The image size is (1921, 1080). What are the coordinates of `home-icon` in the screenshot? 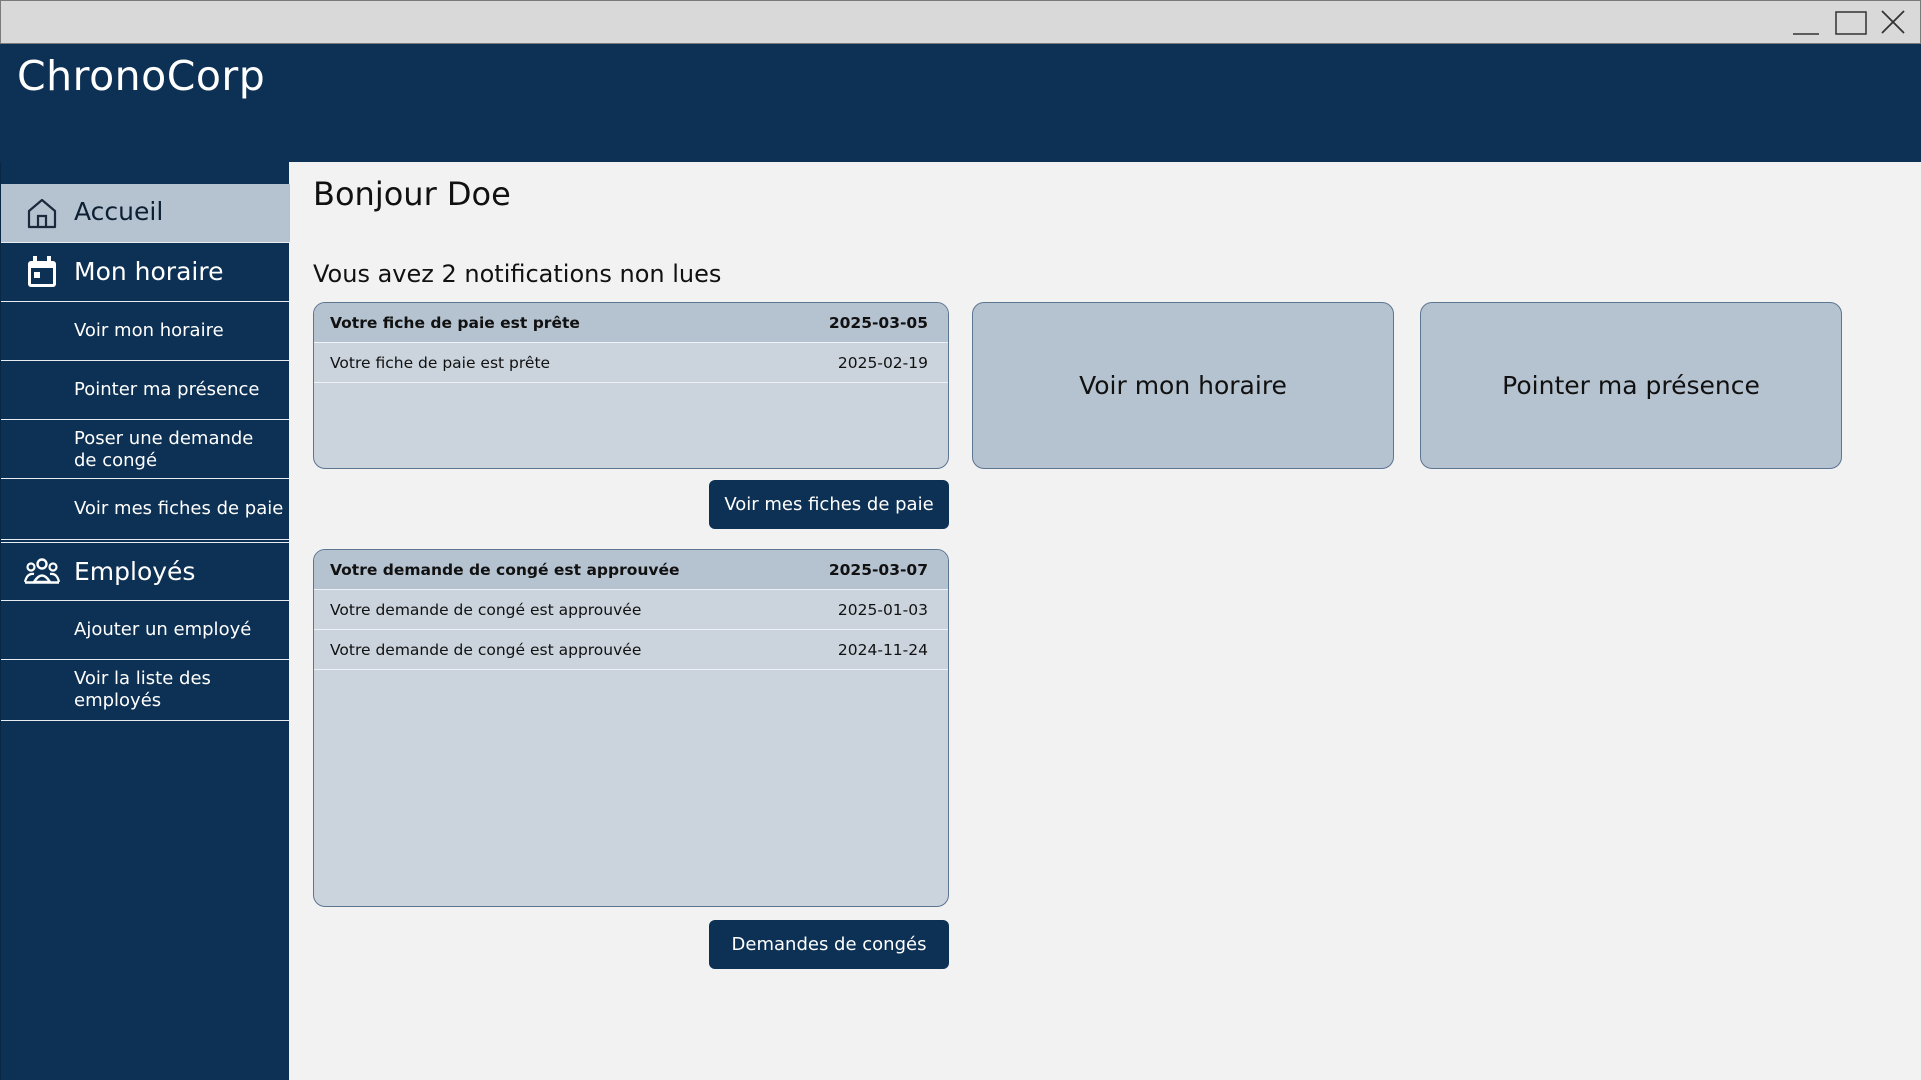 It's located at (42, 213).